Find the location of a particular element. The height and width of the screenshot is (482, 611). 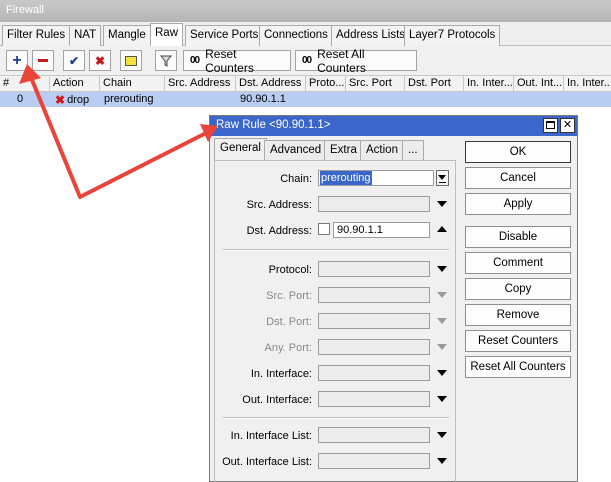

src-address-input is located at coordinates (374, 204).